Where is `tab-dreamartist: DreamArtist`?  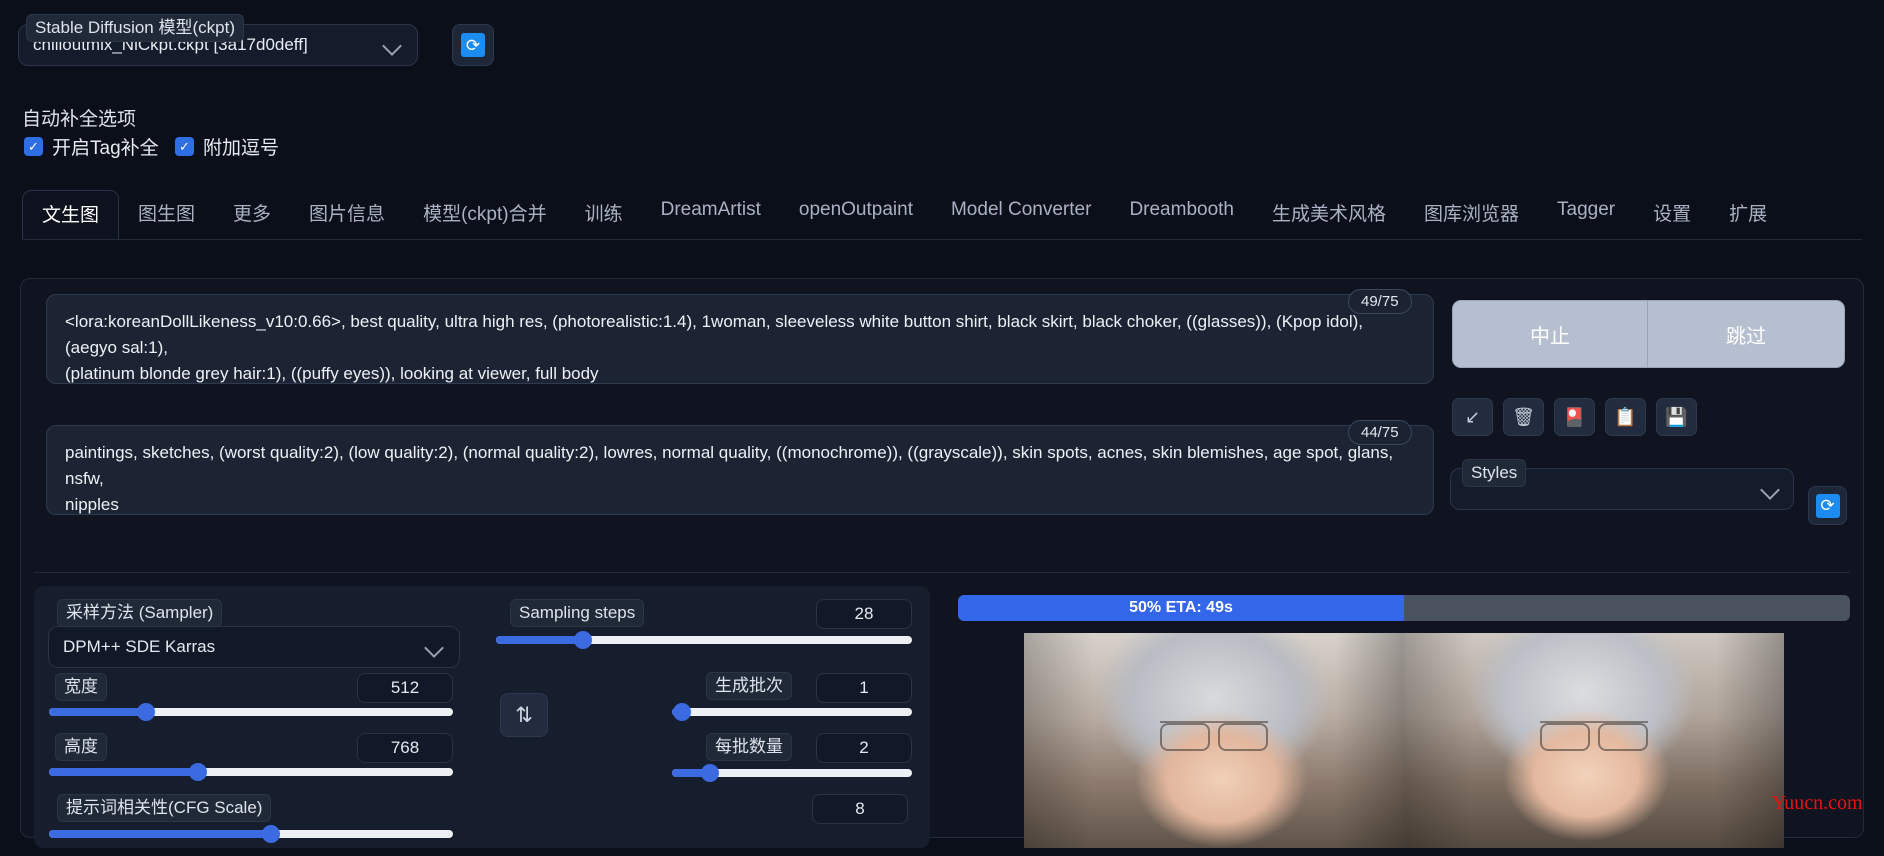 tab-dreamartist: DreamArtist is located at coordinates (711, 211).